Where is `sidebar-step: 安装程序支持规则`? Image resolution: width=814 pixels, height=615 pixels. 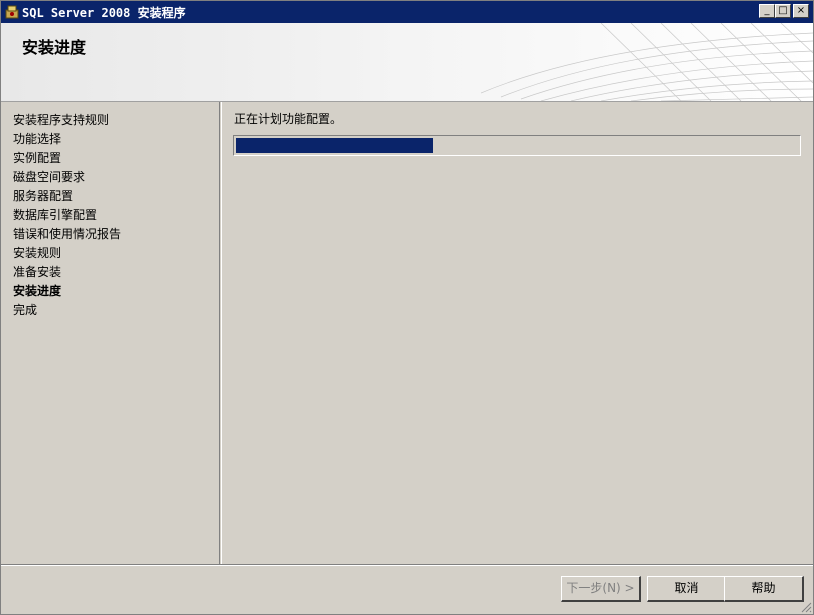
sidebar-step: 安装程序支持规则 is located at coordinates (61, 120).